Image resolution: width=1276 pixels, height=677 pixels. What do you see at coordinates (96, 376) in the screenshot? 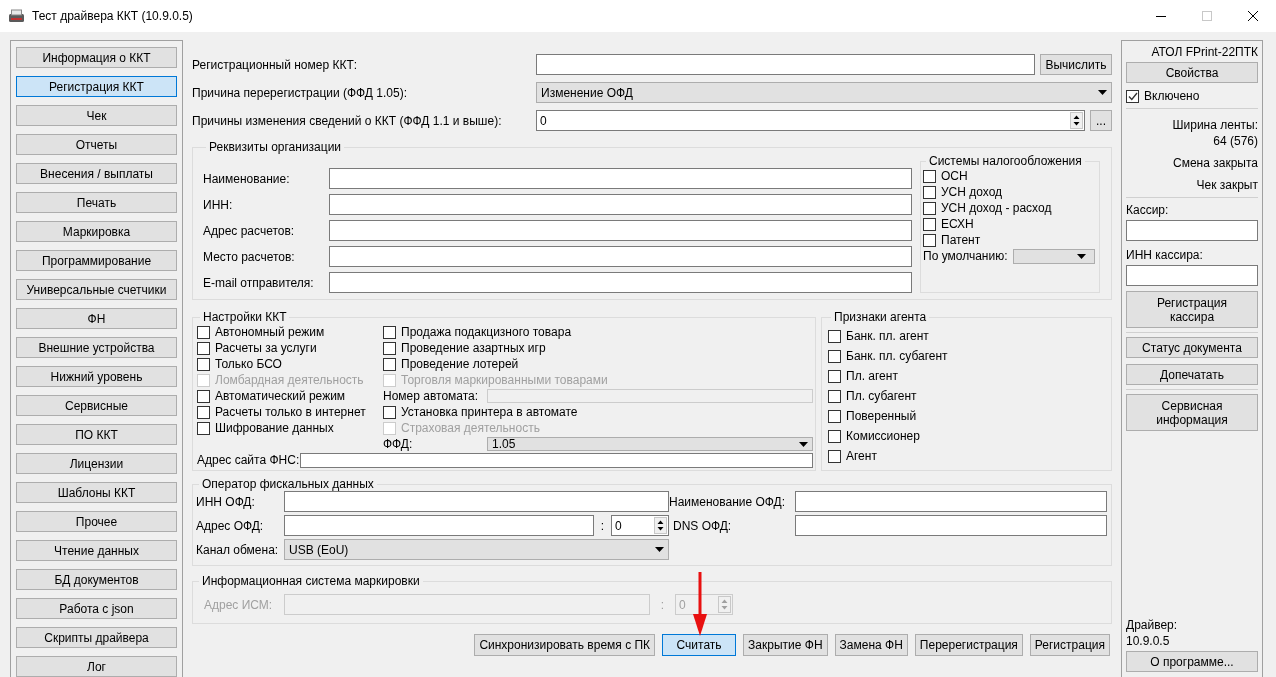
I see `nav-button: Нижний уровень` at bounding box center [96, 376].